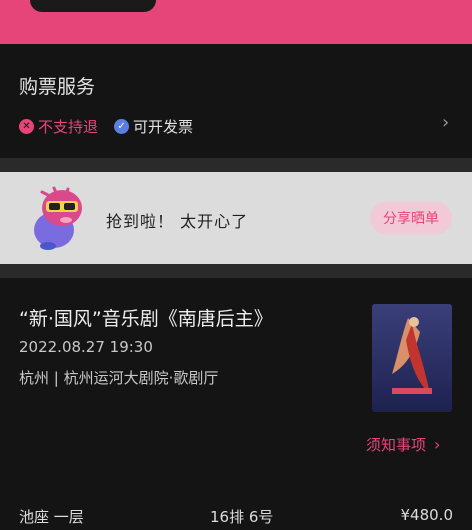 Image resolution: width=472 pixels, height=530 pixels. What do you see at coordinates (106, 126) in the screenshot?
I see `service-tags: ✕ 不支持退 ✓ 可开发票` at bounding box center [106, 126].